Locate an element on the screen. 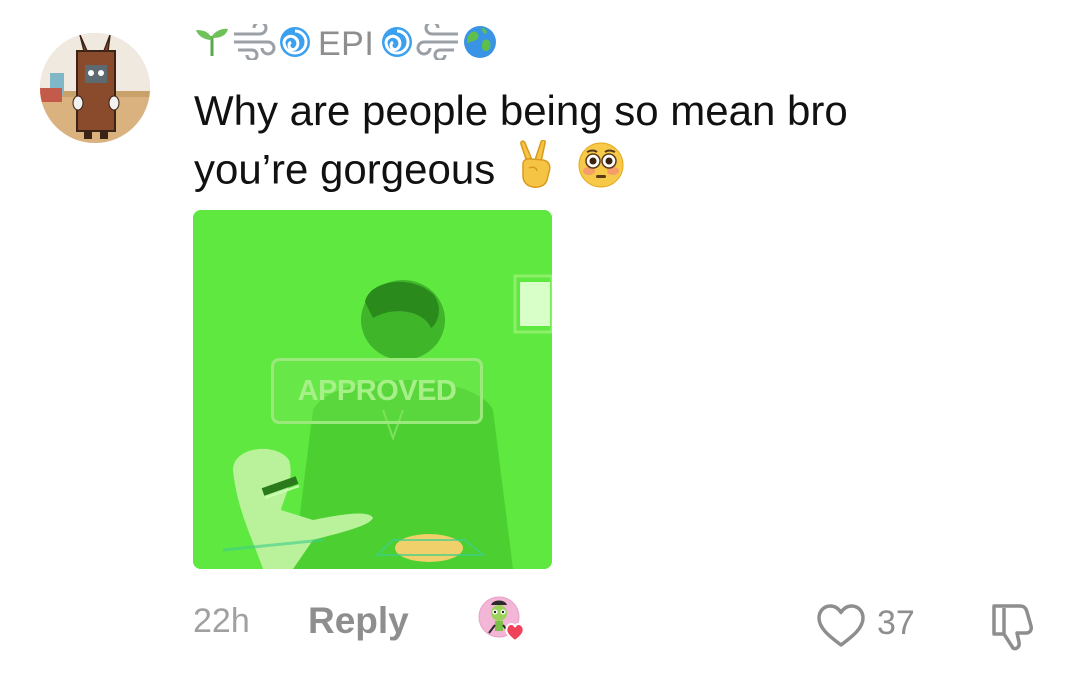 The image size is (1080, 684). username-row: EPI is located at coordinates (346, 43).